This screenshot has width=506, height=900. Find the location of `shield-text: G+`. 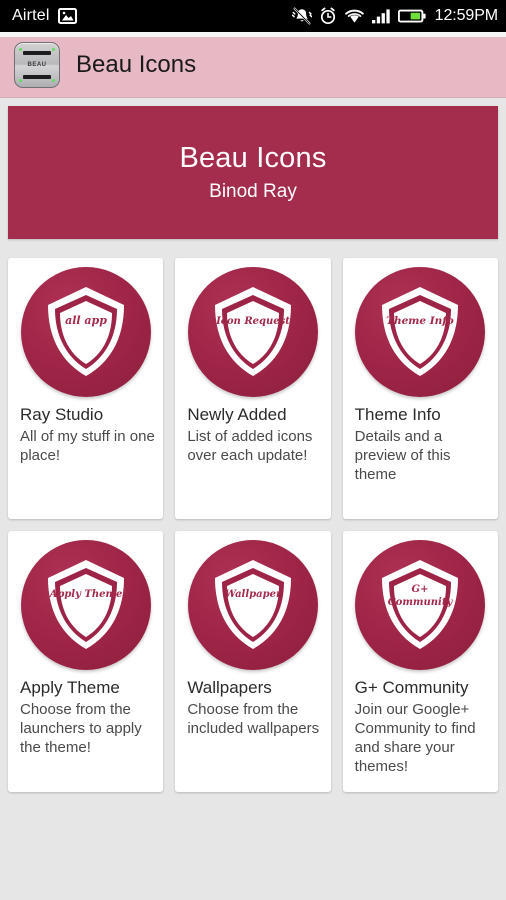

shield-text: G+ is located at coordinates (420, 589).